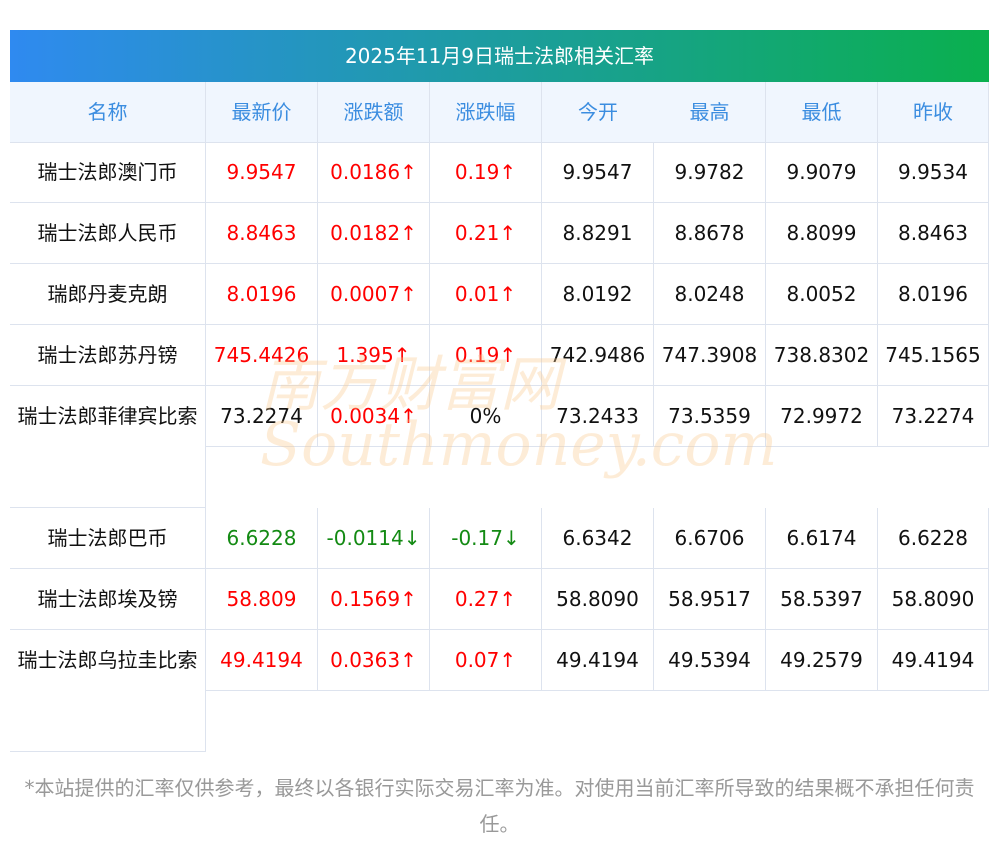  Describe the element at coordinates (374, 355) in the screenshot. I see `cell-change: 1.395↑` at that location.